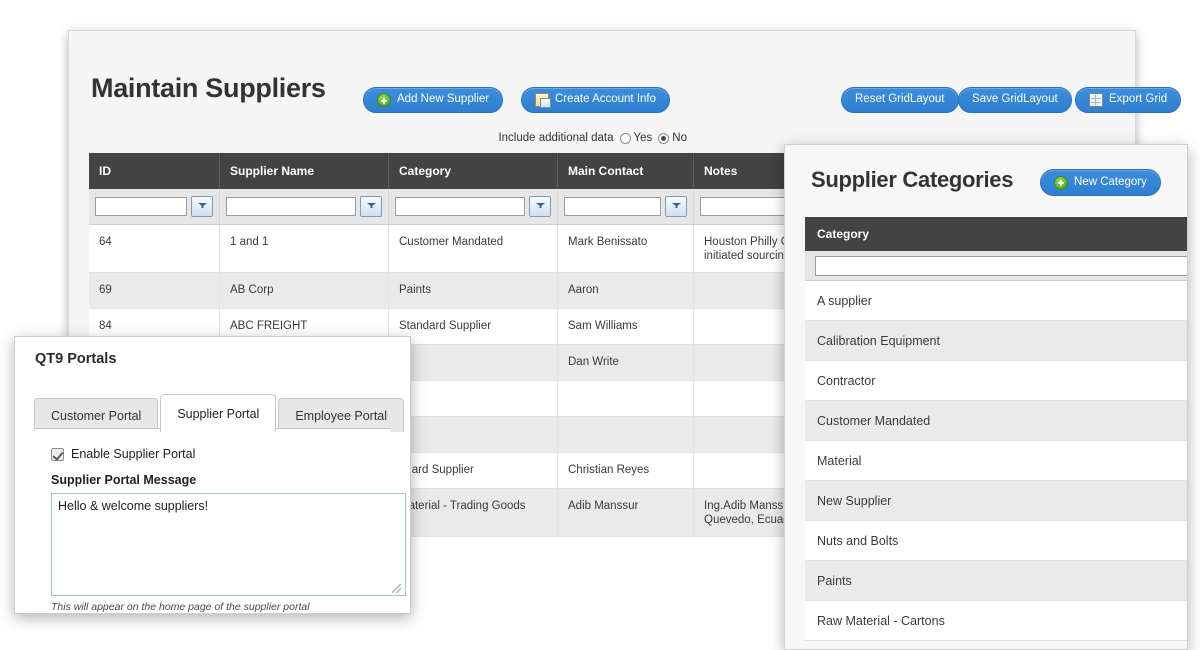  What do you see at coordinates (1001, 265) in the screenshot?
I see `categories-filter-input` at bounding box center [1001, 265].